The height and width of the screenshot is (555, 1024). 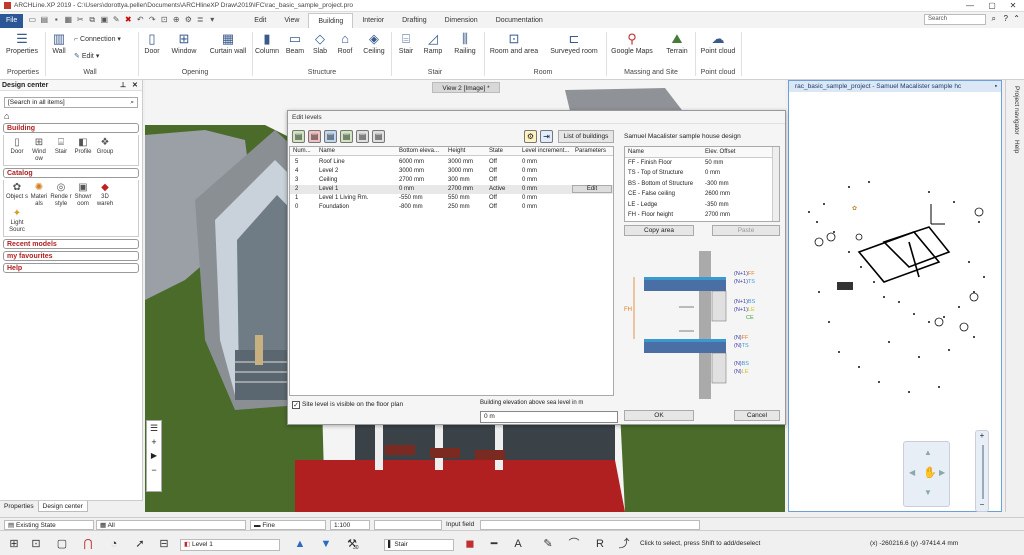 I want to click on snap-icon: ⌒, so click(x=574, y=544).